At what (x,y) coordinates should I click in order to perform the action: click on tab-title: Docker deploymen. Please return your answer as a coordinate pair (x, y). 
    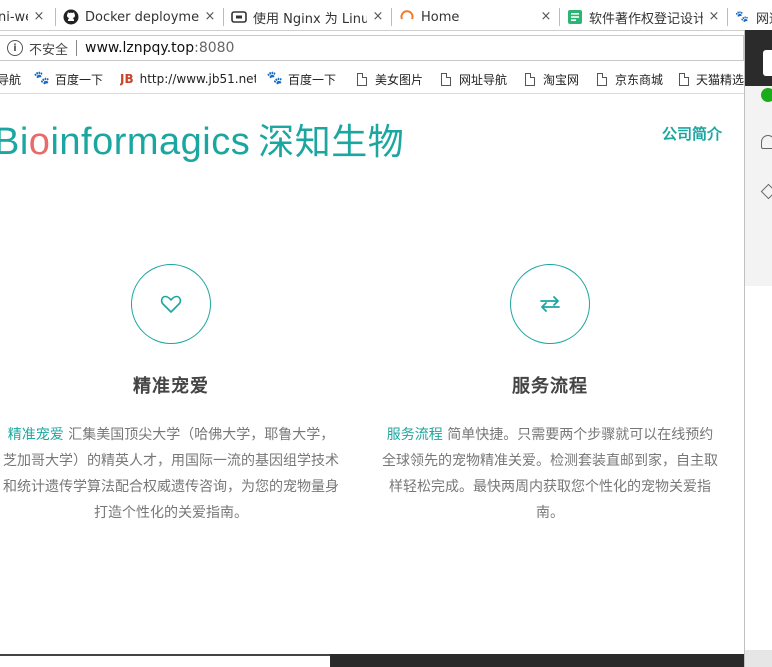
    Looking at the image, I should click on (142, 17).